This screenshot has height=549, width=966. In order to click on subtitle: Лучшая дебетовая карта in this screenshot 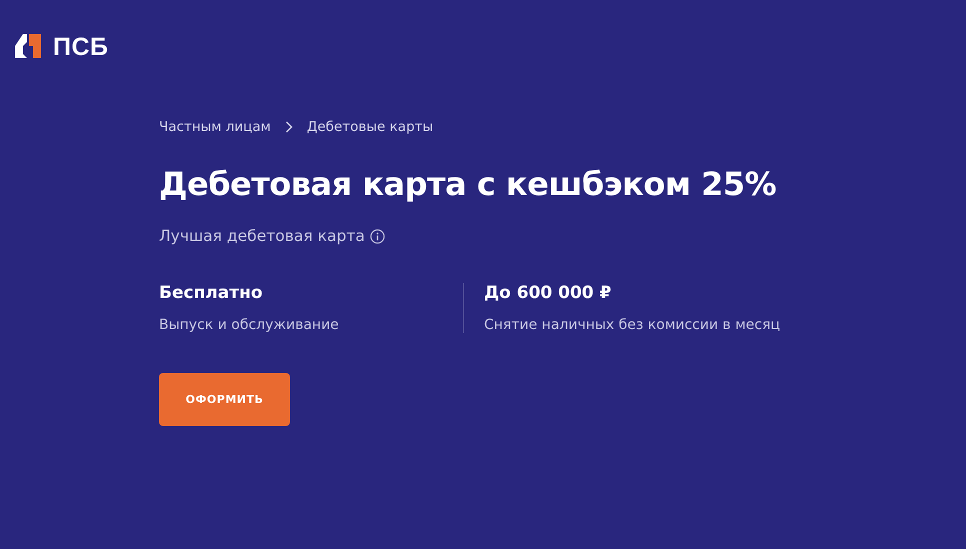, I will do `click(262, 236)`.